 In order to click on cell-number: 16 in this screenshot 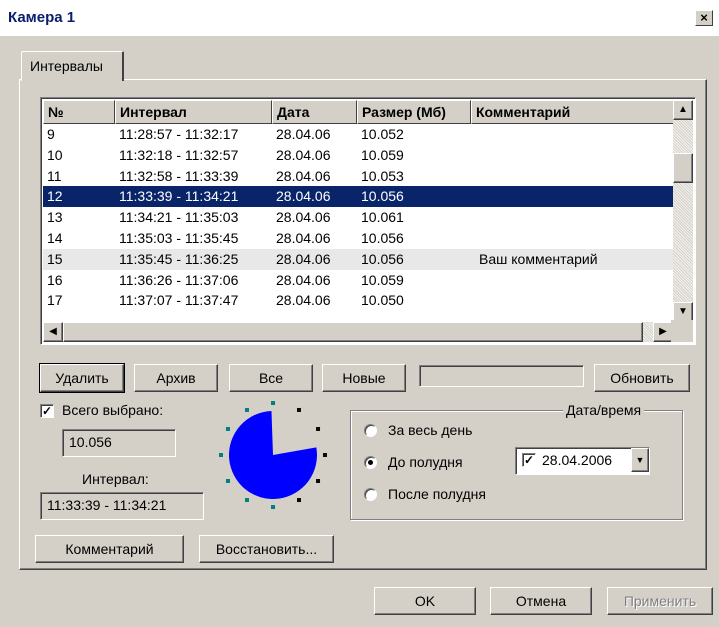, I will do `click(55, 279)`.